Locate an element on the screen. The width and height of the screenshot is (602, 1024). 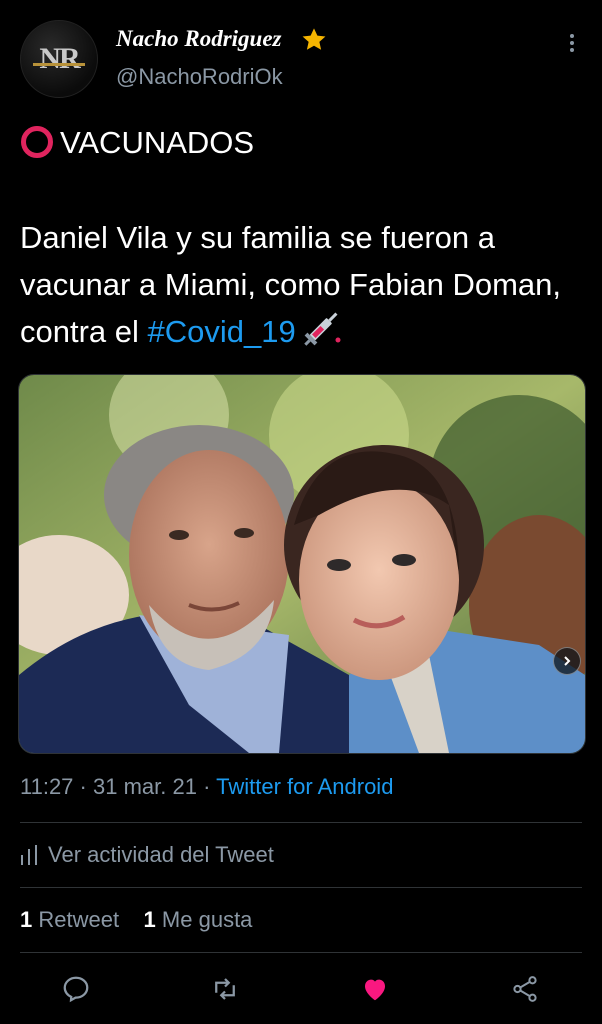
view-activity-label: Ver actividad del Tweet is located at coordinates (161, 854).